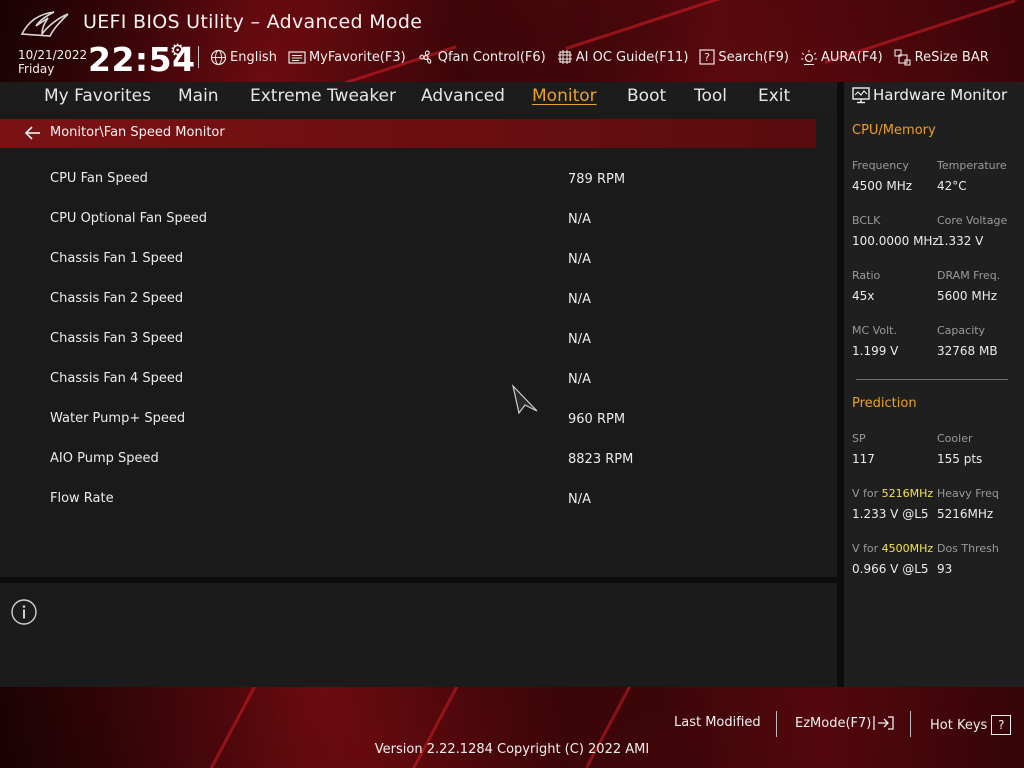  I want to click on setting-row-flow-rate: Flow Rate N/A, so click(408, 497).